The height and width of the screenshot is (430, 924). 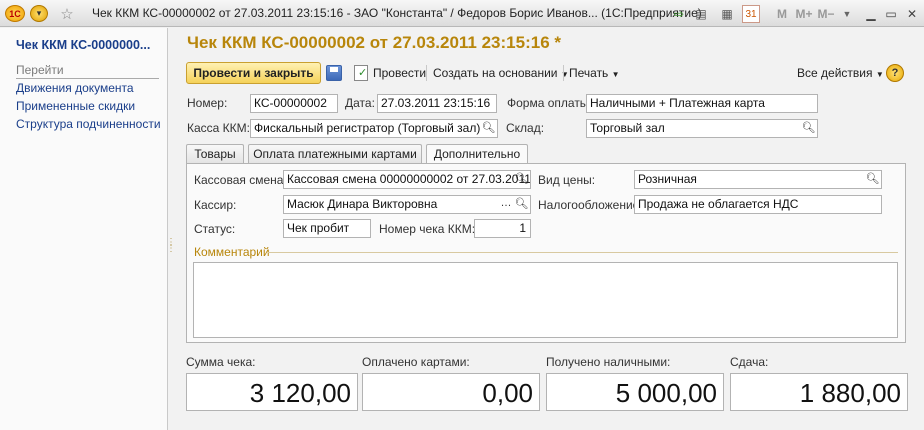 I want to click on price-type-label: Вид цены:, so click(x=567, y=180).